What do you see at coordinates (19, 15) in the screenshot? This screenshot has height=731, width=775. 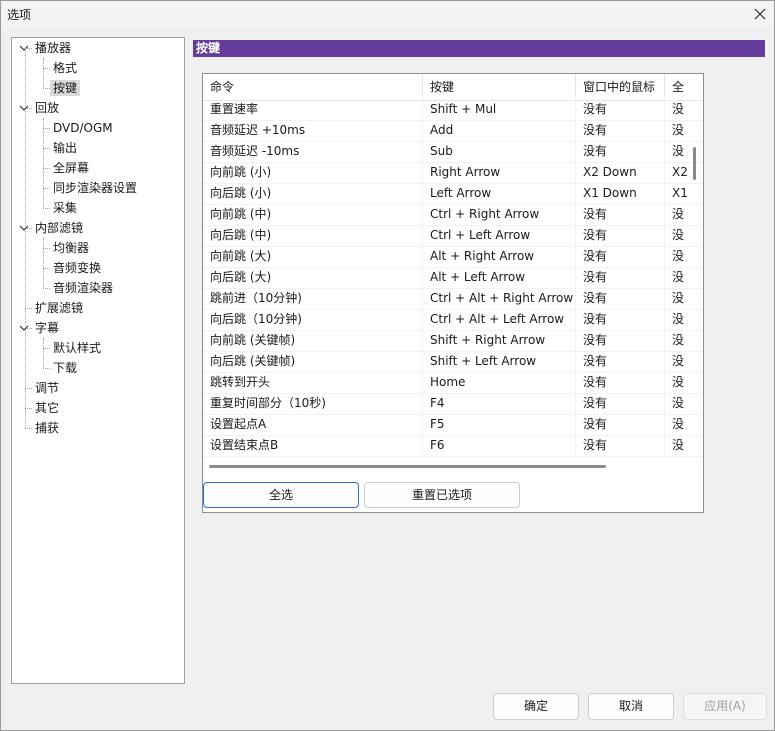 I see `window-title: 选项` at bounding box center [19, 15].